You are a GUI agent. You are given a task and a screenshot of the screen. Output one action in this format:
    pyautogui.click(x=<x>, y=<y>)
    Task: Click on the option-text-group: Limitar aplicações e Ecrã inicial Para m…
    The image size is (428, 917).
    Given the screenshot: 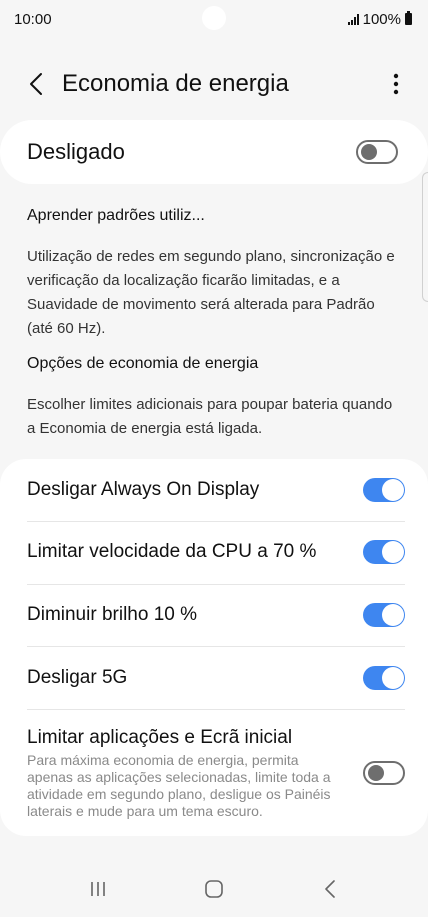 What is the action you would take?
    pyautogui.click(x=186, y=773)
    